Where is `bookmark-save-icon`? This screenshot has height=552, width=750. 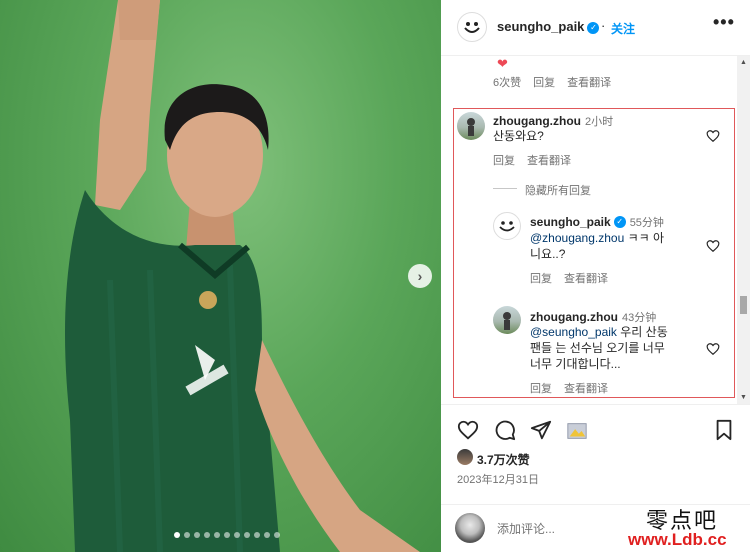
bookmark-save-icon is located at coordinates (724, 430).